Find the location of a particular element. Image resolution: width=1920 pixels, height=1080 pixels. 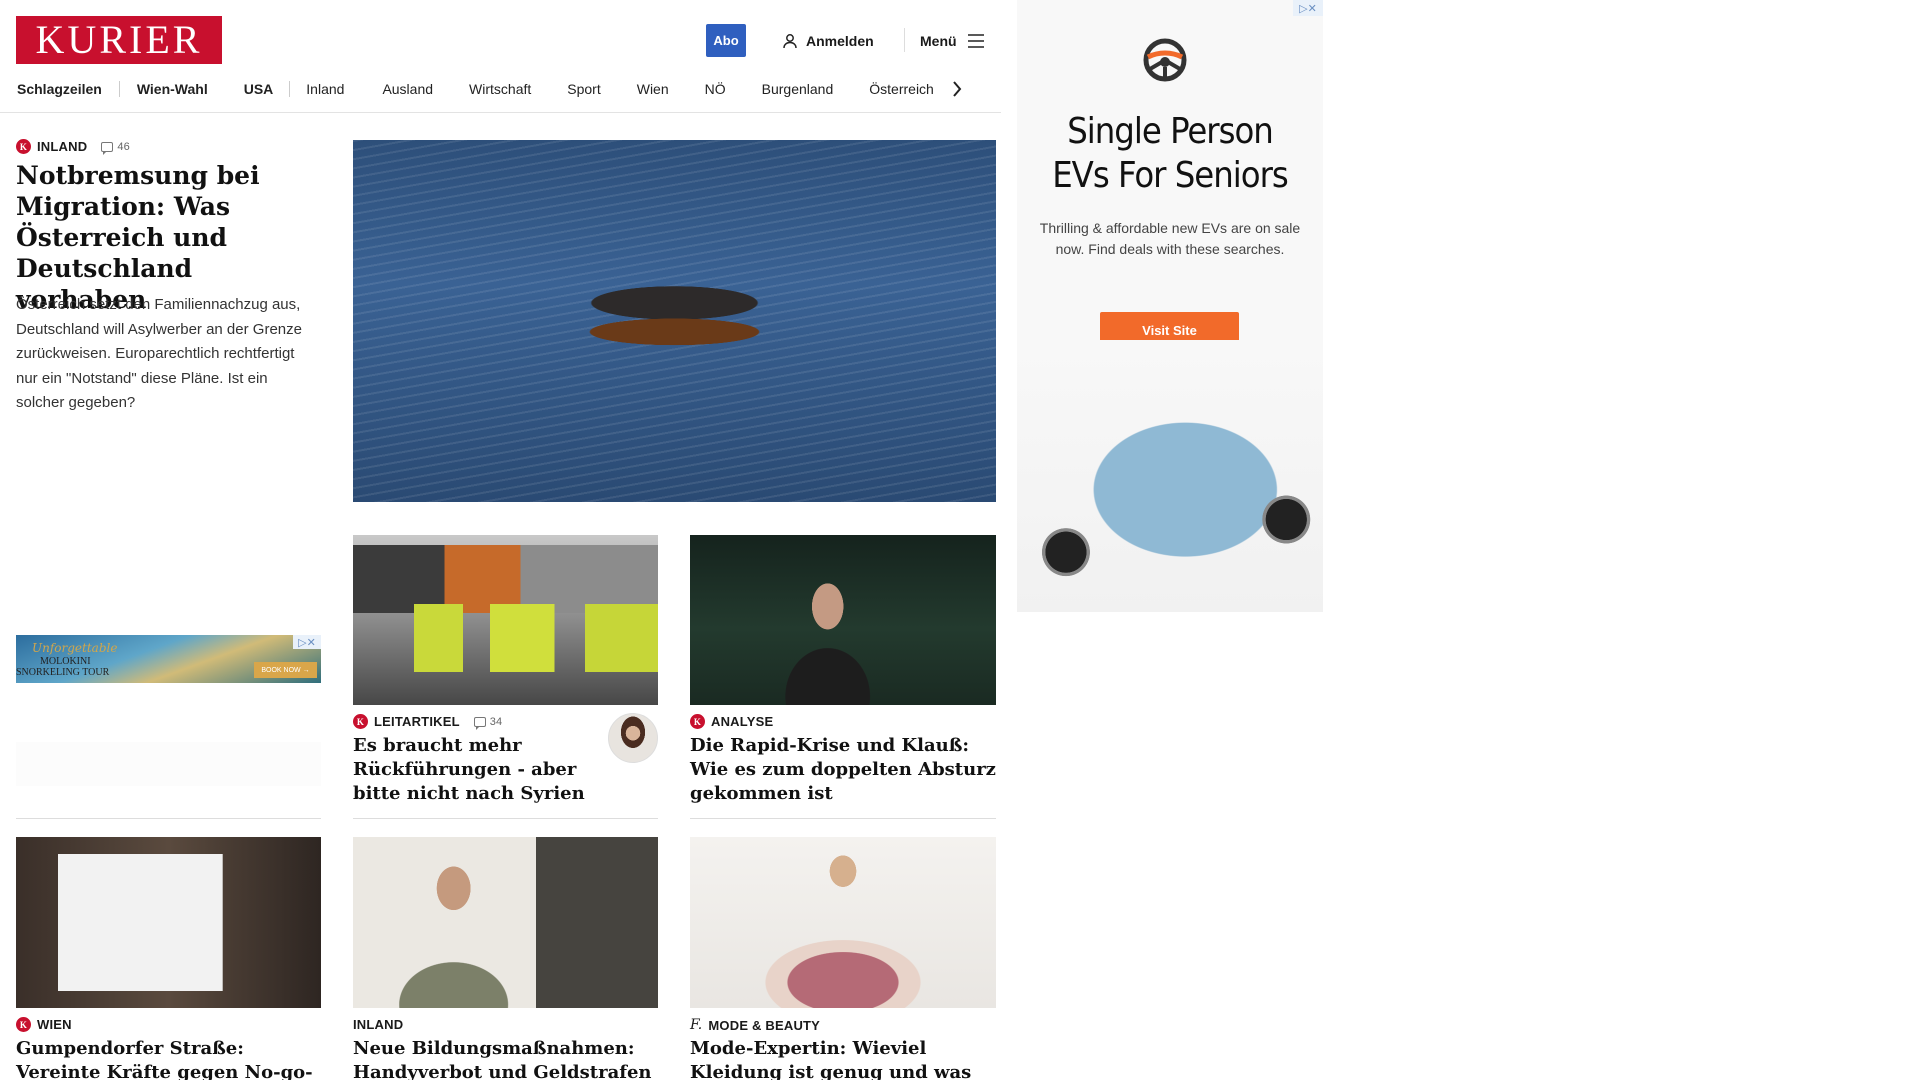

nav-item-noe: NÖ is located at coordinates (715, 89).